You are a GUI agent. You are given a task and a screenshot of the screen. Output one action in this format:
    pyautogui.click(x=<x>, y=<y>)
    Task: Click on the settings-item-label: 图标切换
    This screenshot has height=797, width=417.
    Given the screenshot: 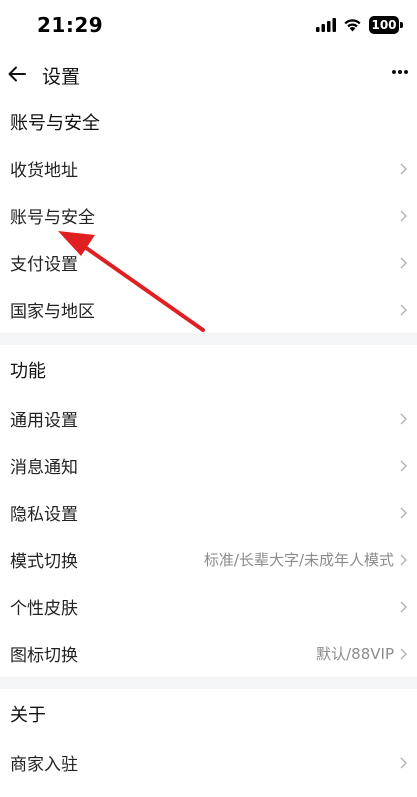 What is the action you would take?
    pyautogui.click(x=44, y=656)
    